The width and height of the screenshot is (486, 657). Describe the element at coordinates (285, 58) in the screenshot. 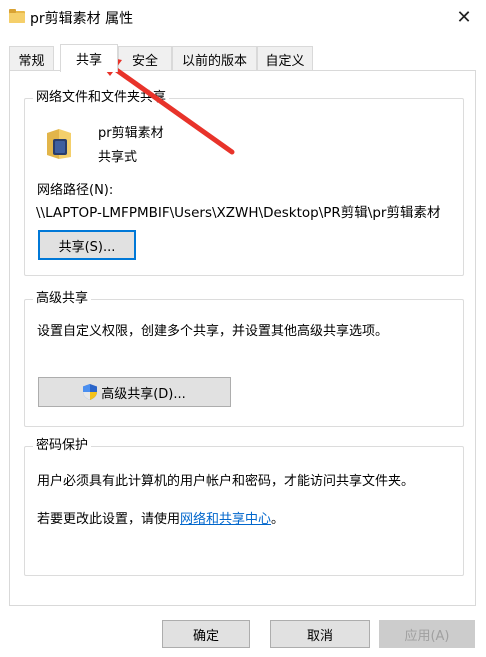

I see `tab-customize: 自定义` at that location.